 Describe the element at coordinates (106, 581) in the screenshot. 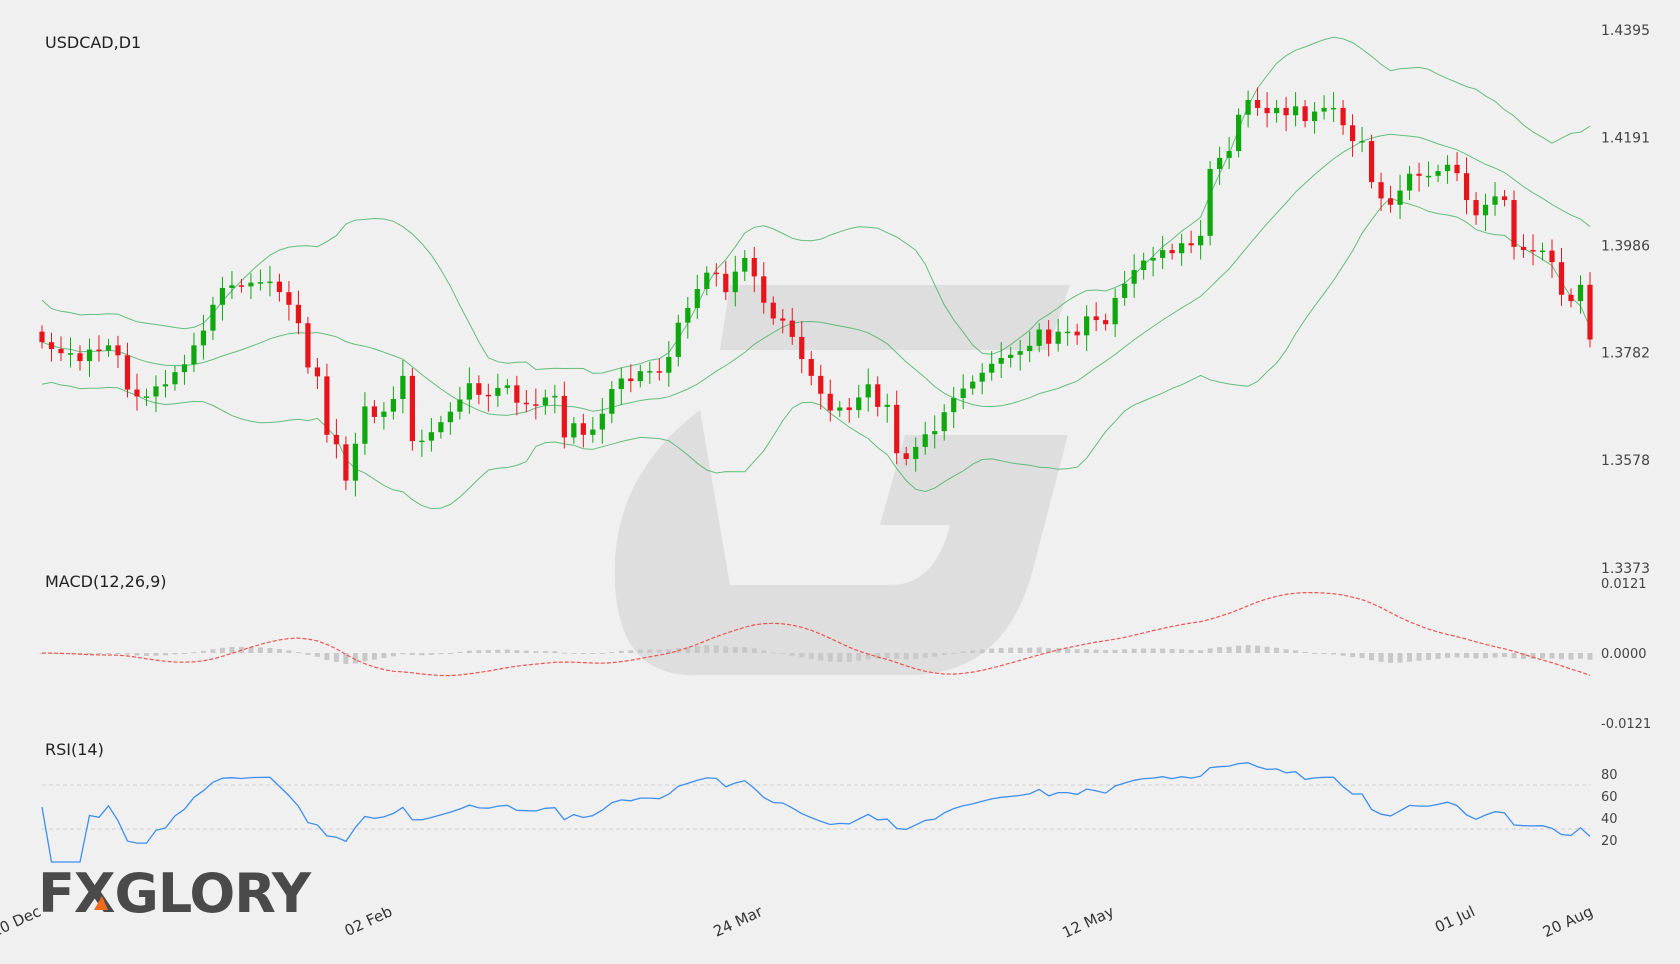

I see `macd-panel-title: MACD(12,26,9)` at that location.